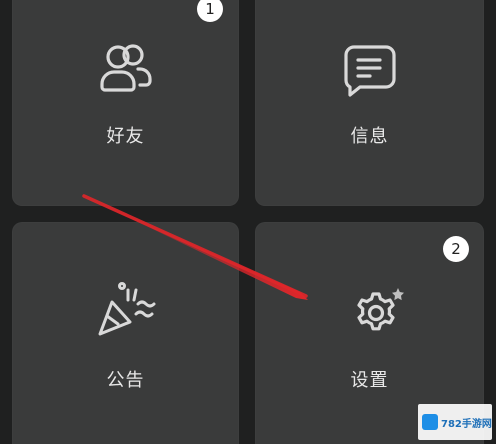  I want to click on users-icon, so click(125, 68).